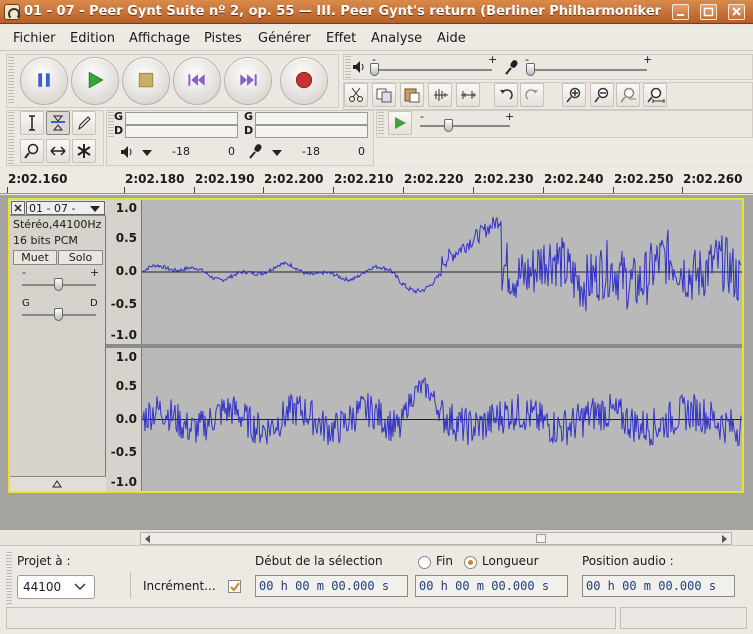 This screenshot has width=753, height=634. What do you see at coordinates (65, 208) in the screenshot?
I see `track-name-menu: 01 - 07 -` at bounding box center [65, 208].